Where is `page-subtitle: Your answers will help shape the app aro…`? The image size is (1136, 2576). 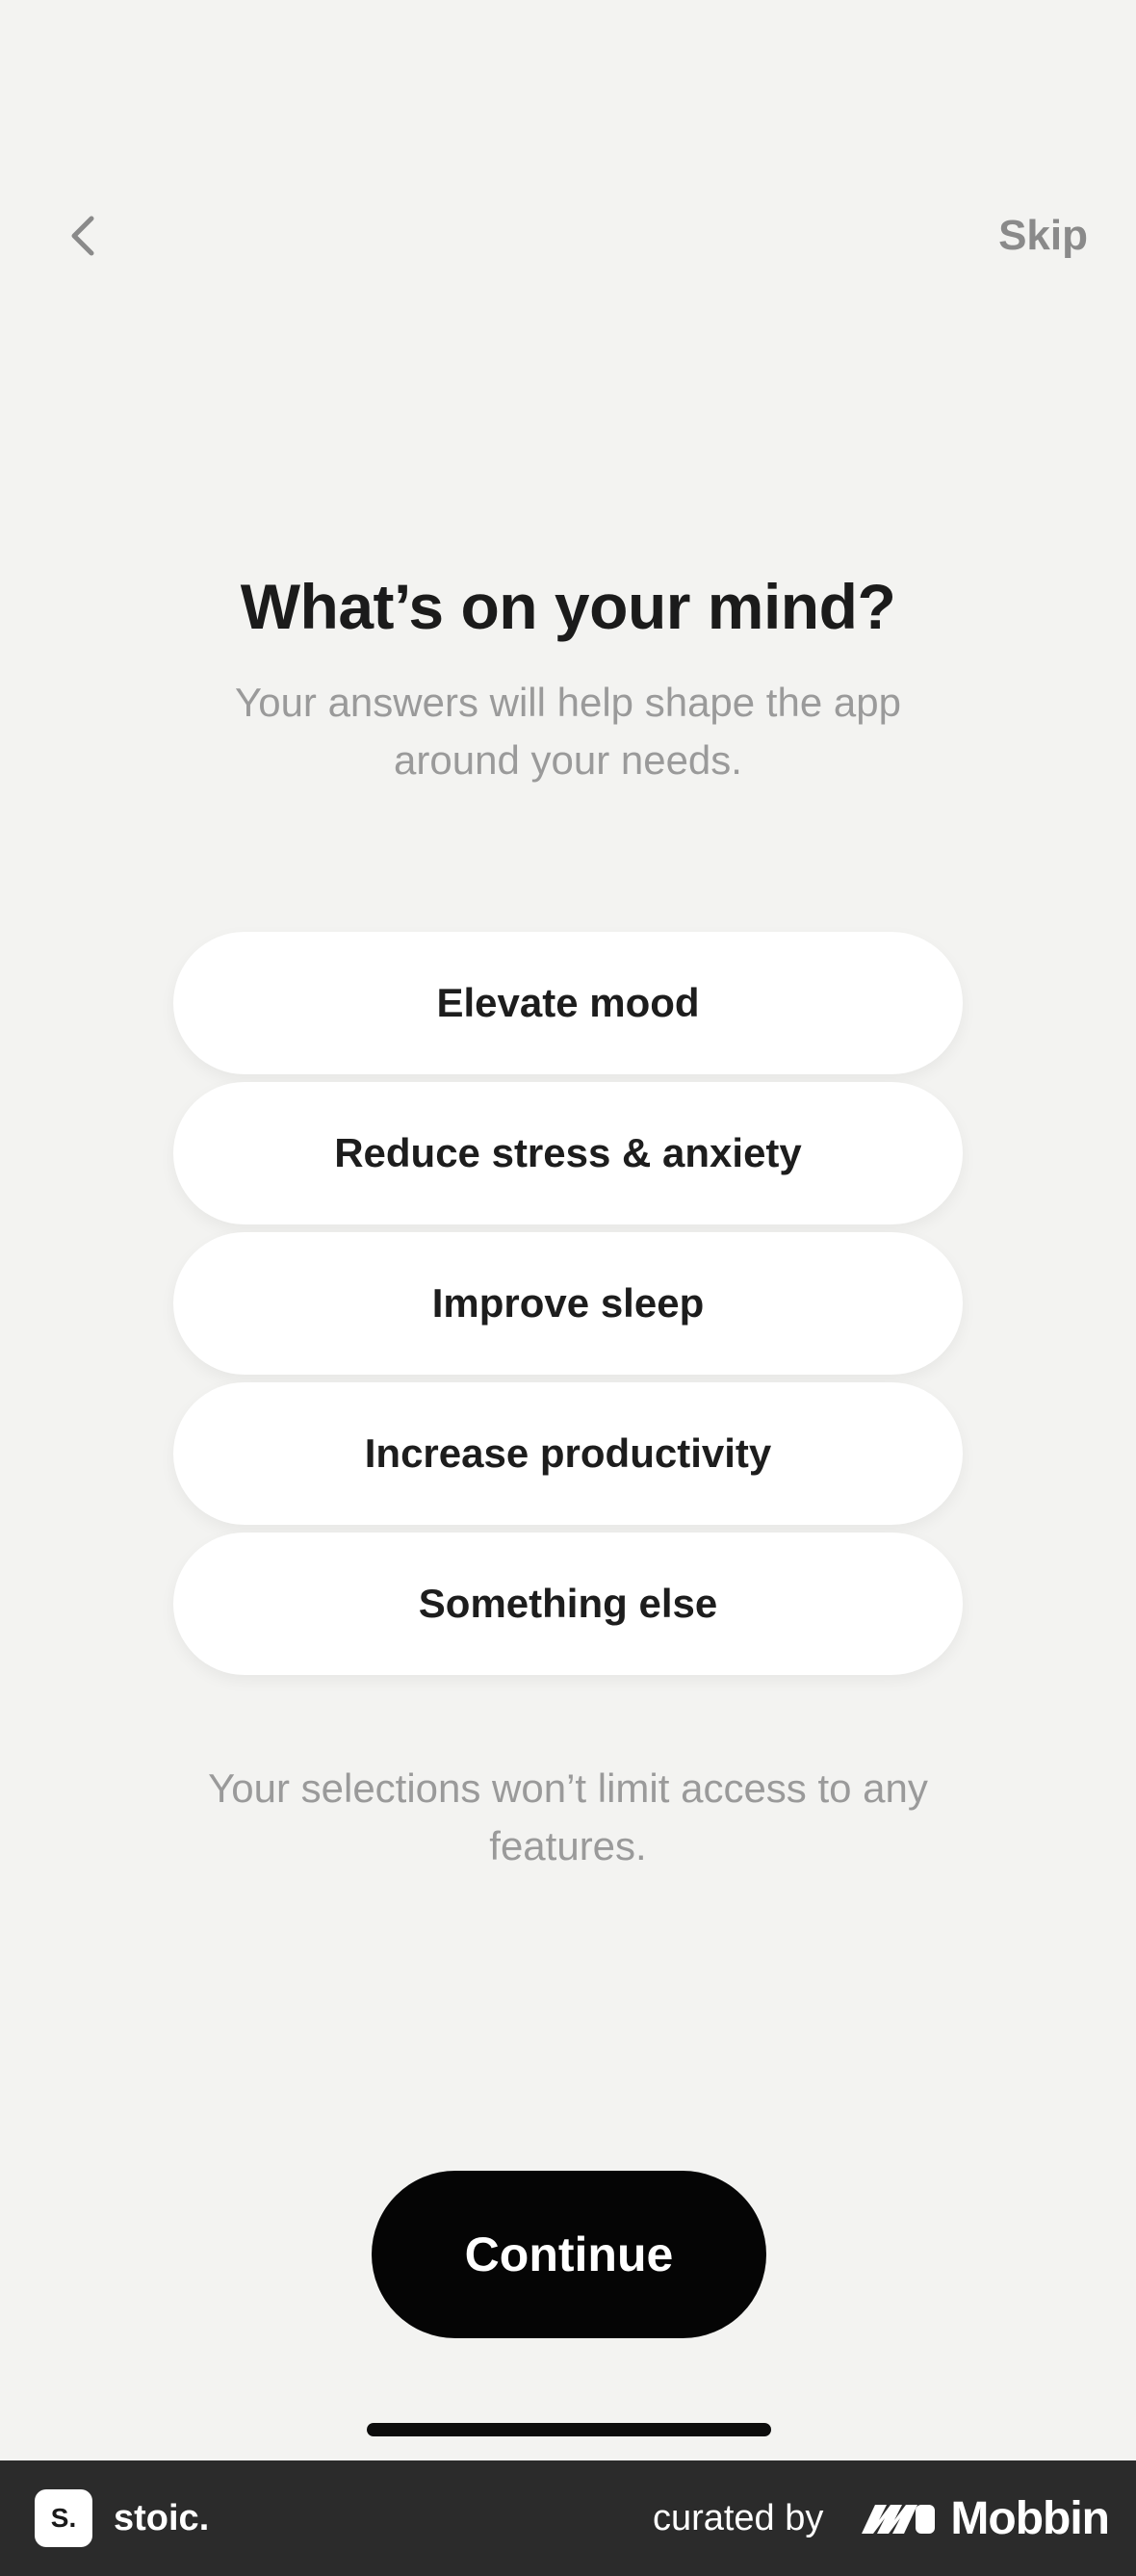 page-subtitle: Your answers will help shape the app aro… is located at coordinates (568, 732).